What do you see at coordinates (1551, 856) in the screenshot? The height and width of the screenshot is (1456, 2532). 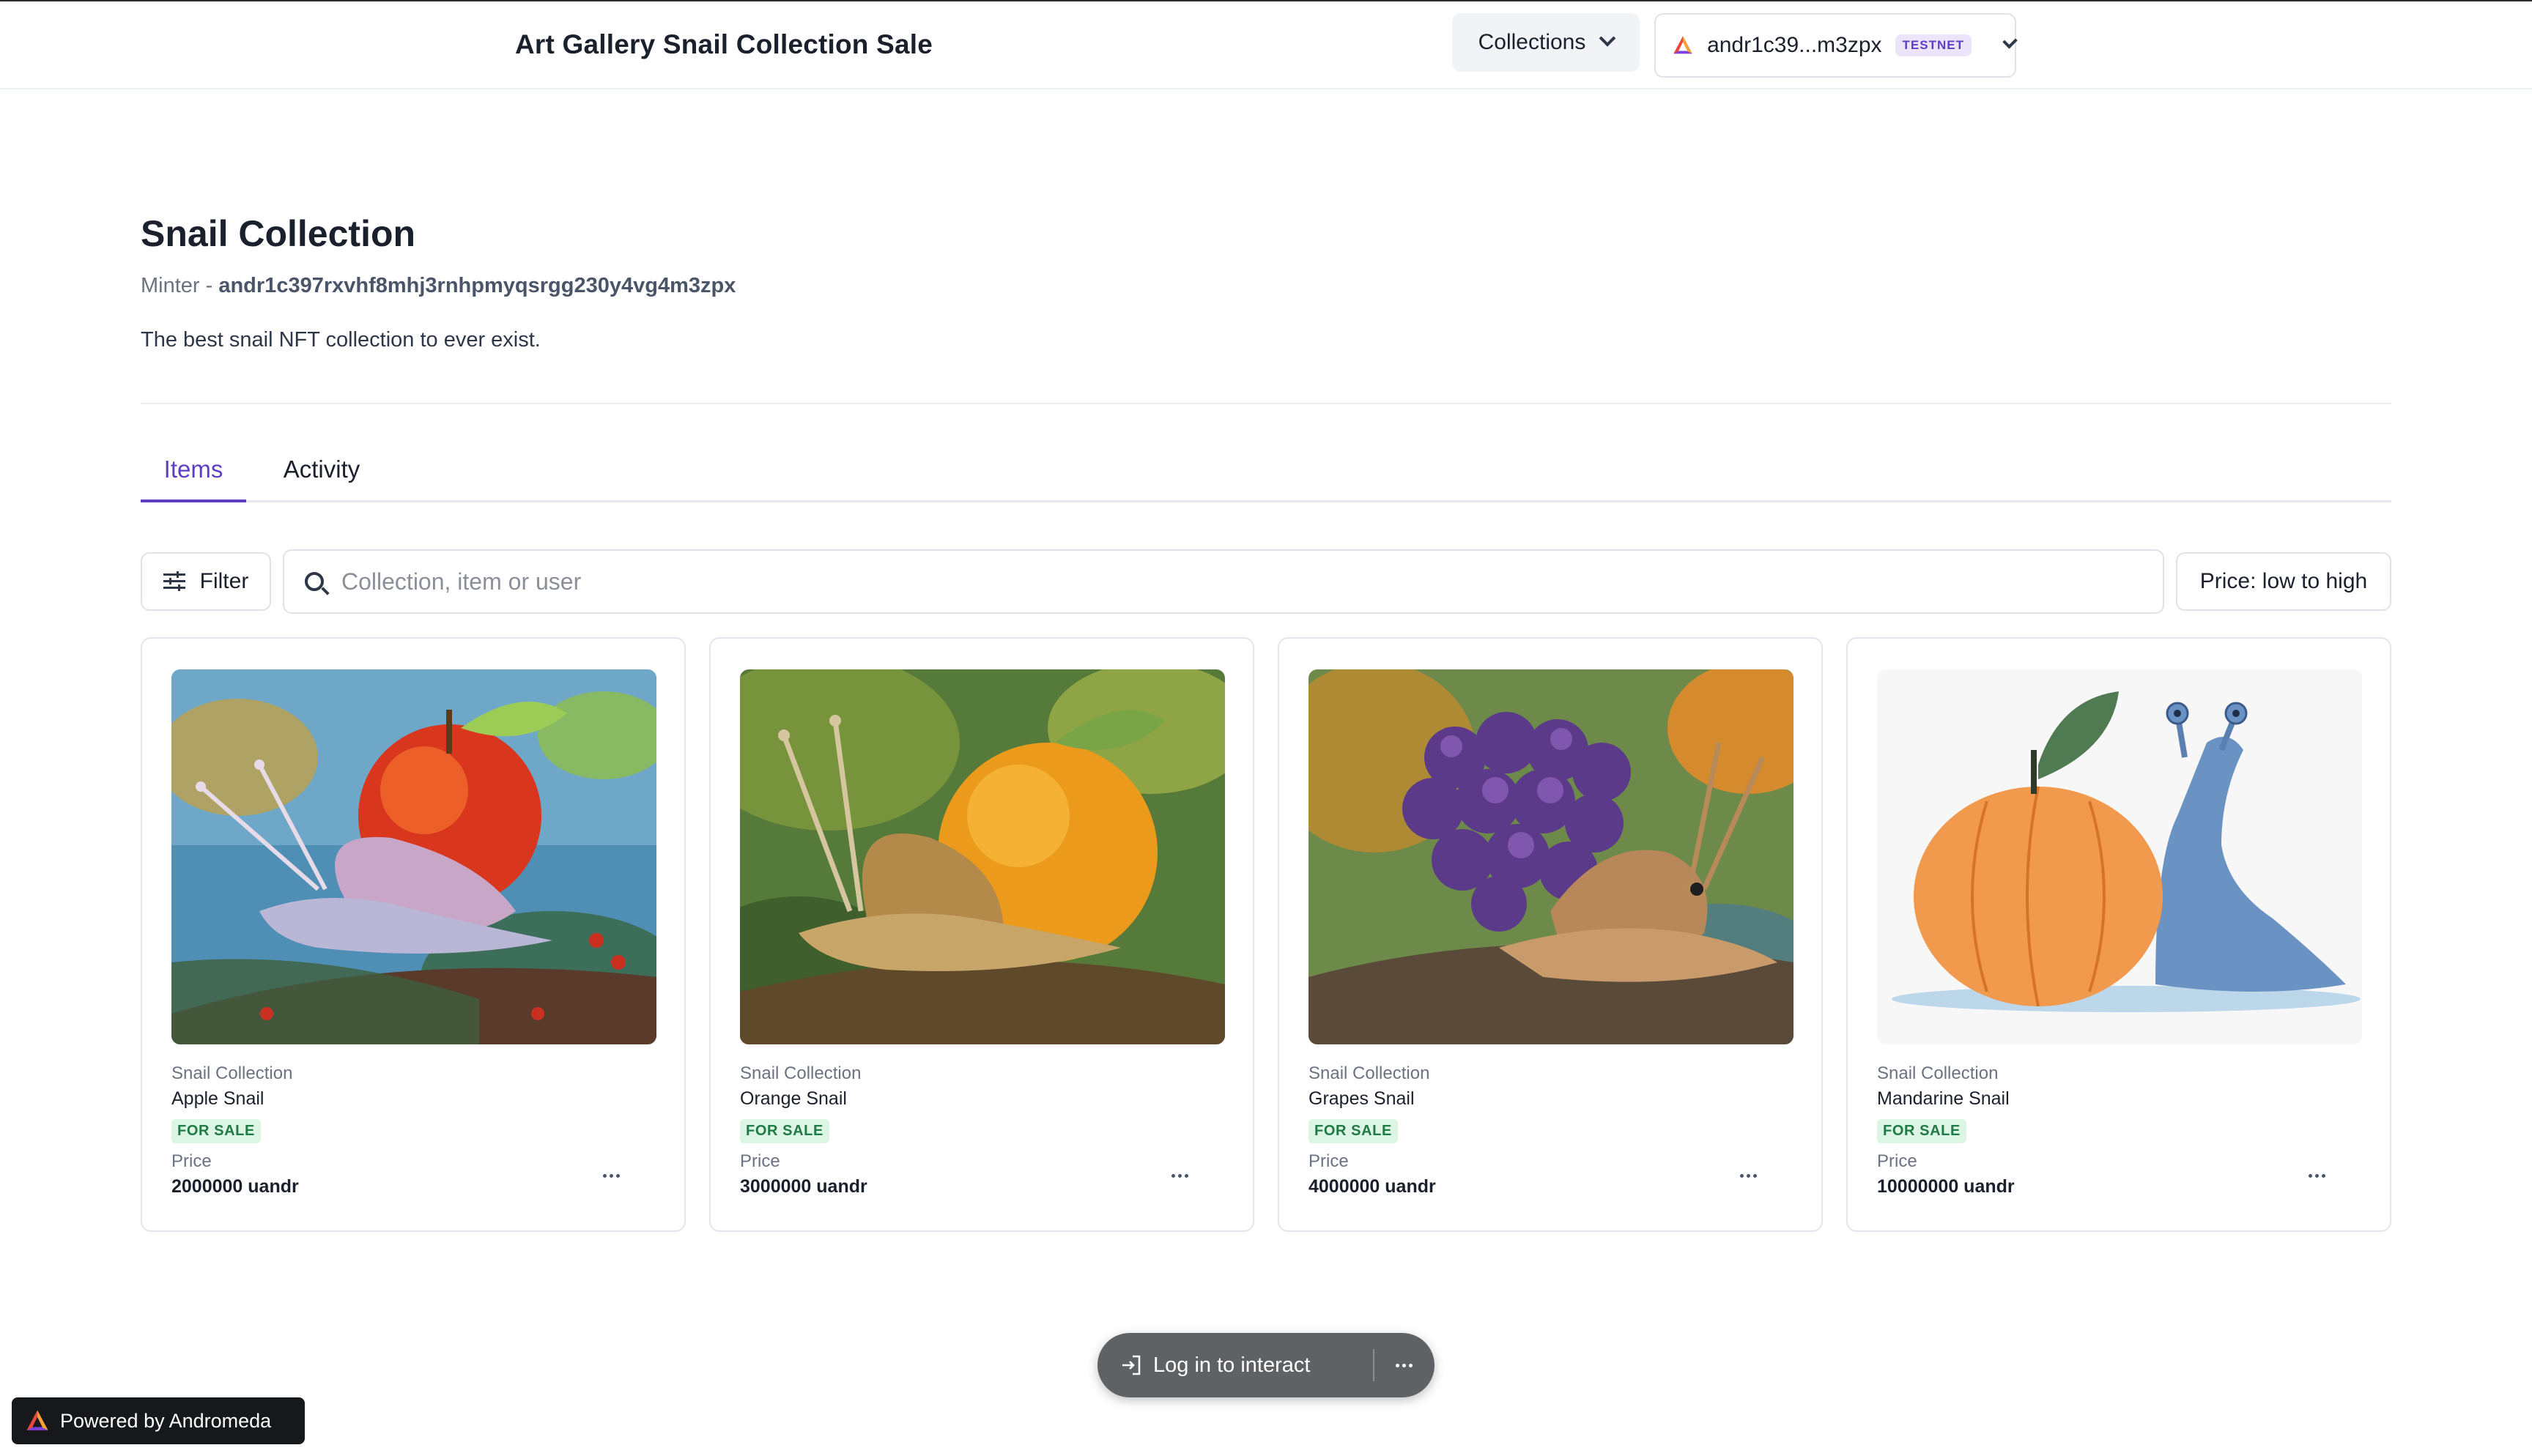 I see `nft-image-grapes-snail` at bounding box center [1551, 856].